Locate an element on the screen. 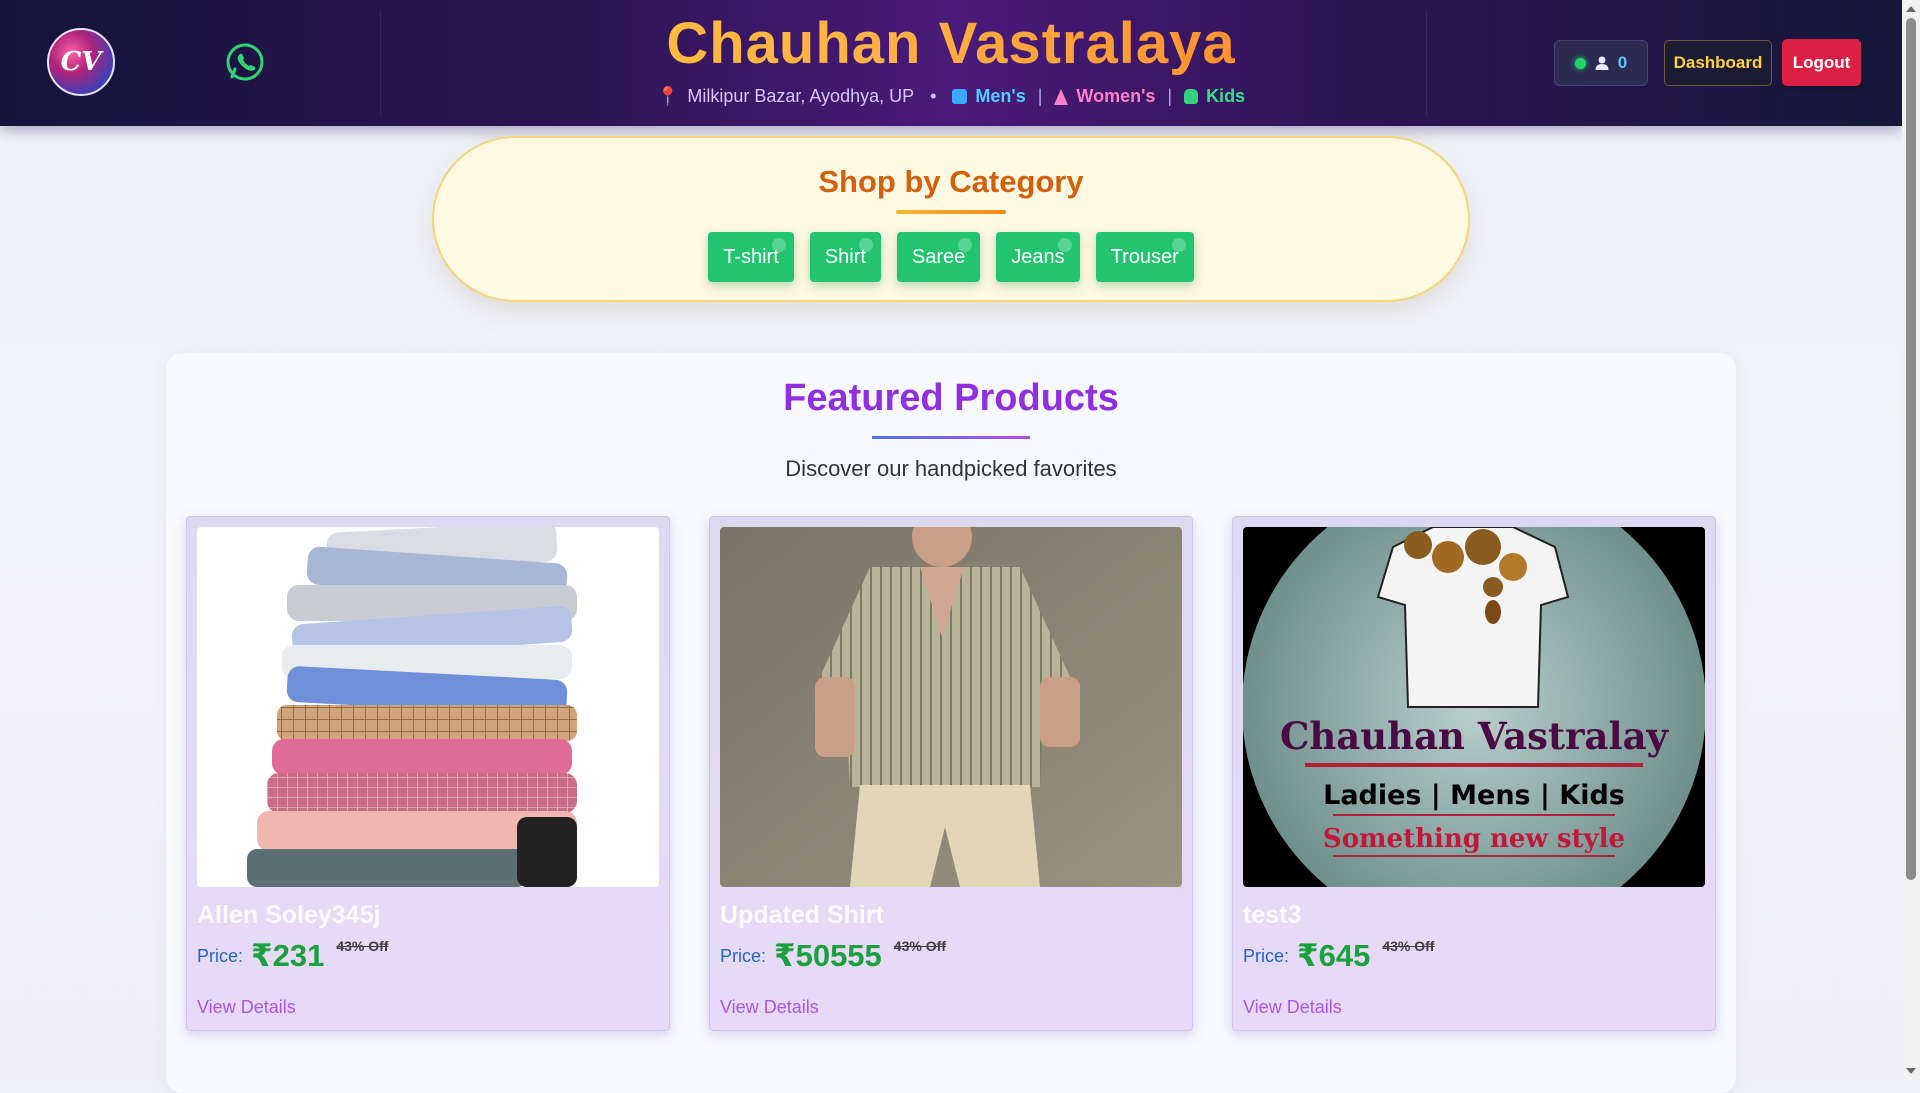 This screenshot has width=1920, height=1093. banner-text-line3: Something new style is located at coordinates (1474, 839).